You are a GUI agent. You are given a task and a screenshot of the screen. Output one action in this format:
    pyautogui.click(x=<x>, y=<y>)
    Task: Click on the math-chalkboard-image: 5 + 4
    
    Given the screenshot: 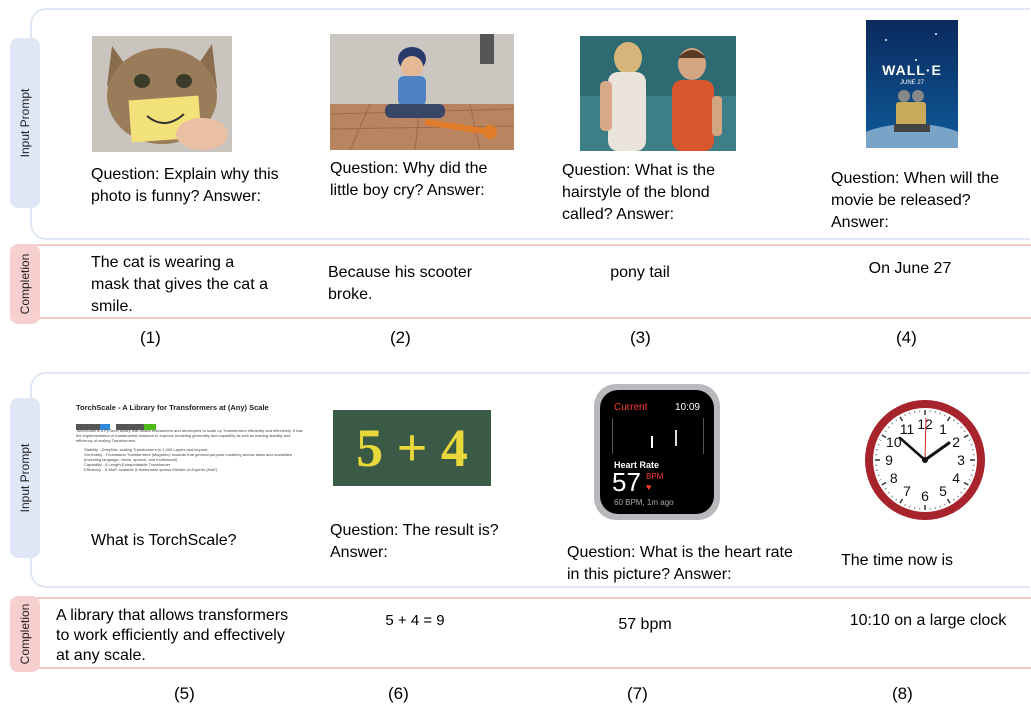 What is the action you would take?
    pyautogui.click(x=412, y=448)
    